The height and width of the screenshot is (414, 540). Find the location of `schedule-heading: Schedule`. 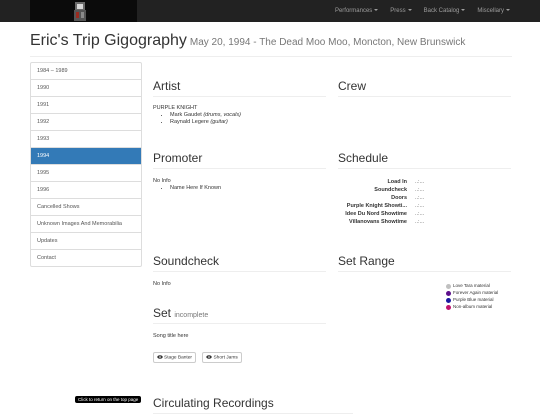

schedule-heading: Schedule is located at coordinates (424, 160).